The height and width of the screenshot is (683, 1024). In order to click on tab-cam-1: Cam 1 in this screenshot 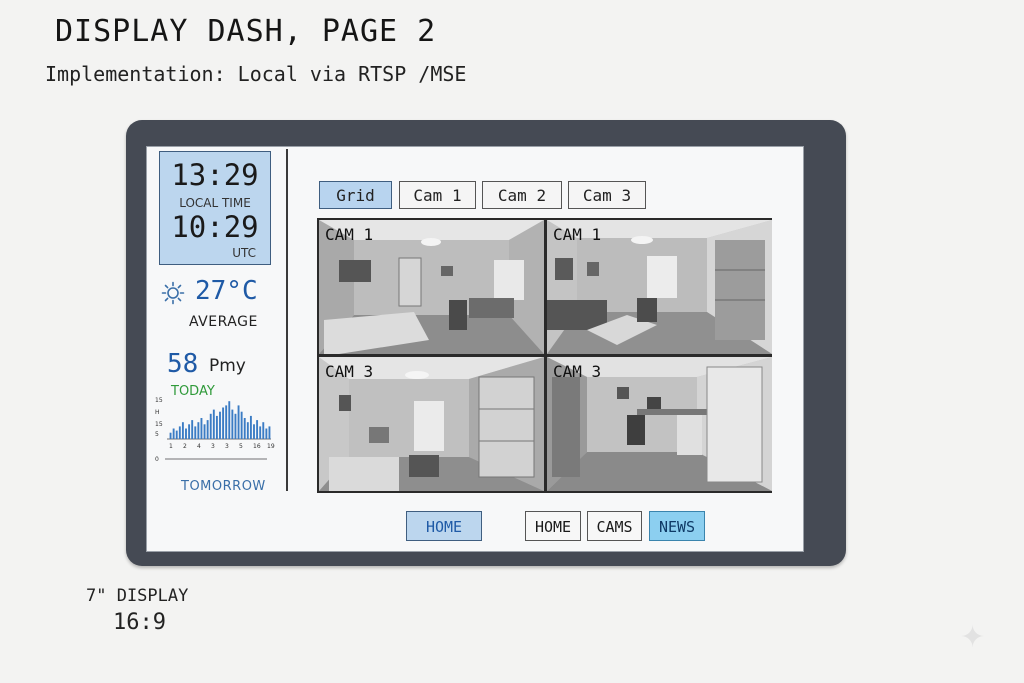, I will do `click(437, 195)`.